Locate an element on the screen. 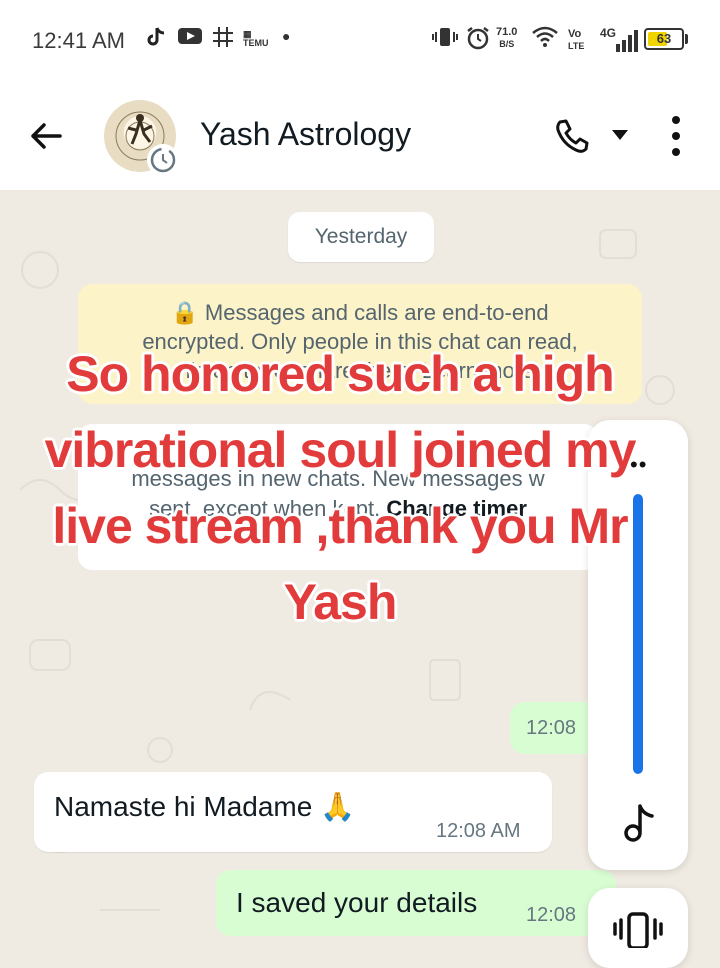 The width and height of the screenshot is (720, 968). date-chip: Yesterday is located at coordinates (361, 237).